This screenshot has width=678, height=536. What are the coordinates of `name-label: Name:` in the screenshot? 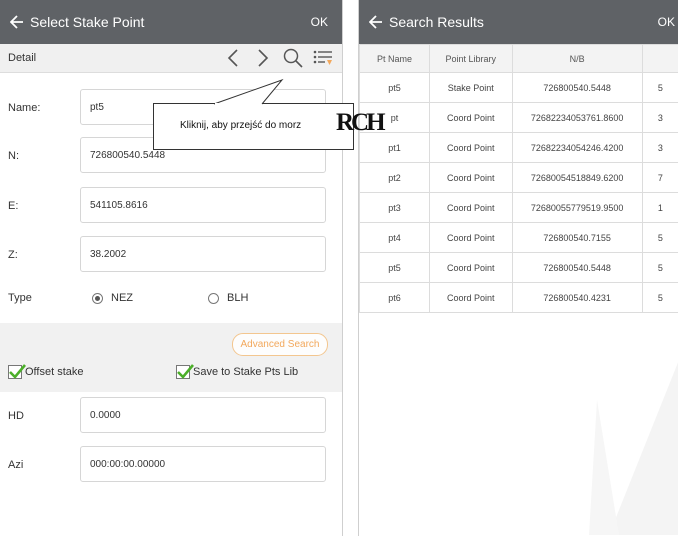 It's located at (24, 108).